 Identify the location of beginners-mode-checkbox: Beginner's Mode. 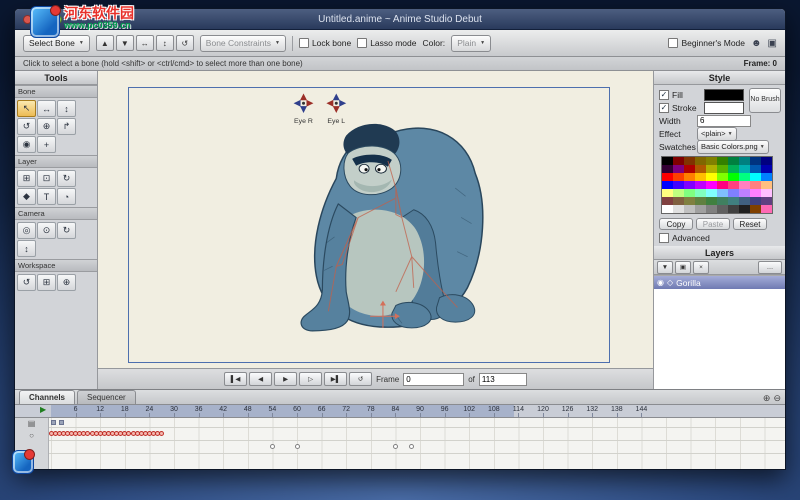
(706, 43).